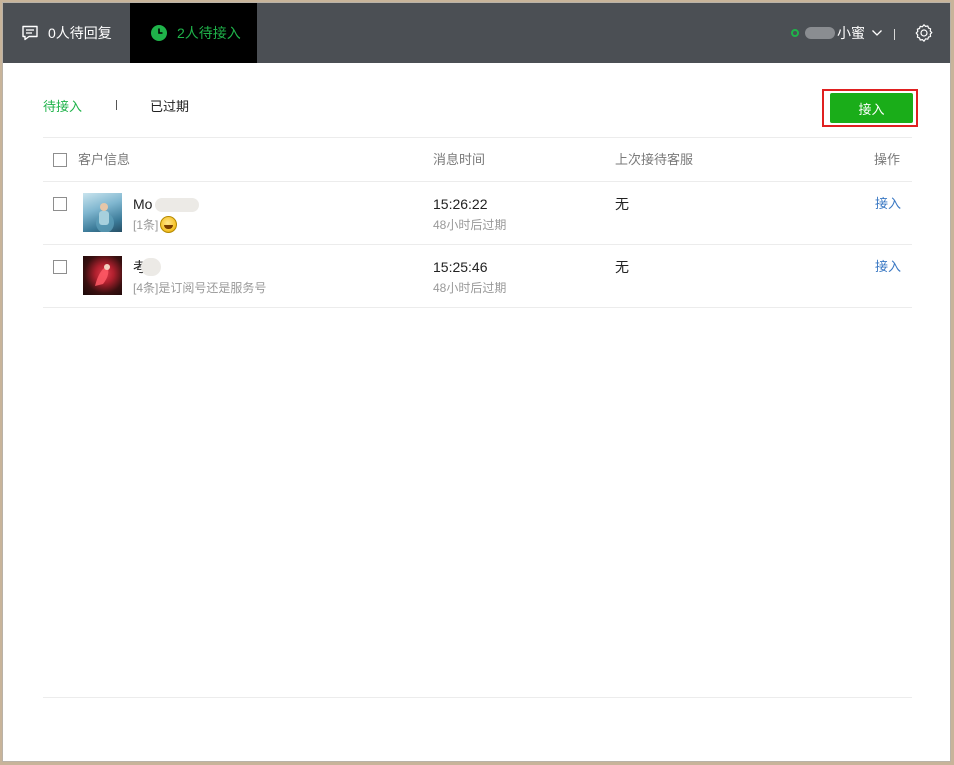 The width and height of the screenshot is (954, 765). I want to click on subtab-pending: 待接入, so click(62, 105).